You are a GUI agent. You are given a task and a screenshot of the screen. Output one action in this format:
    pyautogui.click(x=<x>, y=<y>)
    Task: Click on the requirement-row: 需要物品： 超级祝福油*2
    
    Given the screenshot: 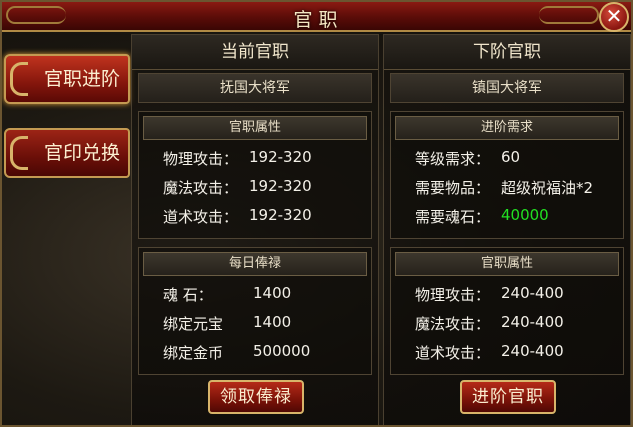 What is the action you would take?
    pyautogui.click(x=504, y=187)
    